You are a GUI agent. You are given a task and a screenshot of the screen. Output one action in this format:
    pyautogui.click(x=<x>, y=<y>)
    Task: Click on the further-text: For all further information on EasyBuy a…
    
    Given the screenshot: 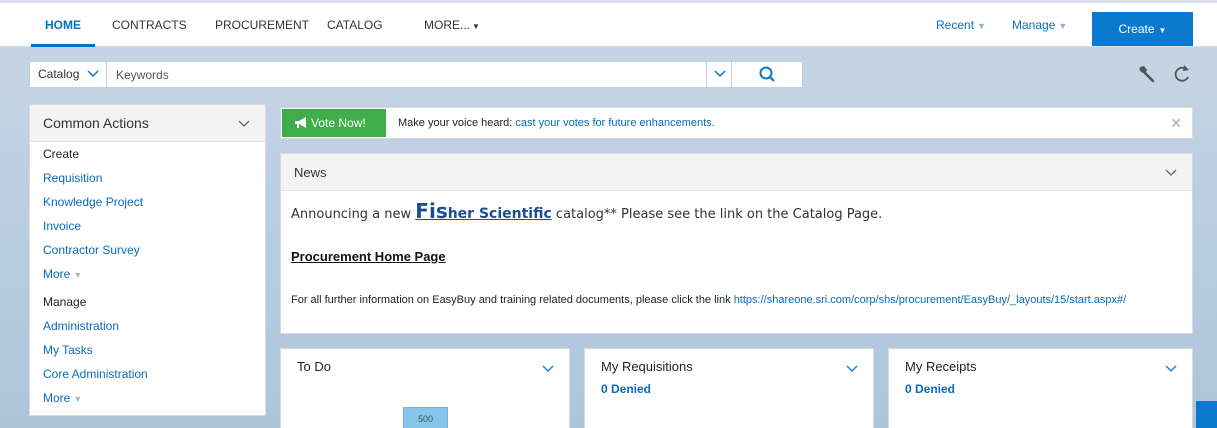 What is the action you would take?
    pyautogui.click(x=511, y=300)
    